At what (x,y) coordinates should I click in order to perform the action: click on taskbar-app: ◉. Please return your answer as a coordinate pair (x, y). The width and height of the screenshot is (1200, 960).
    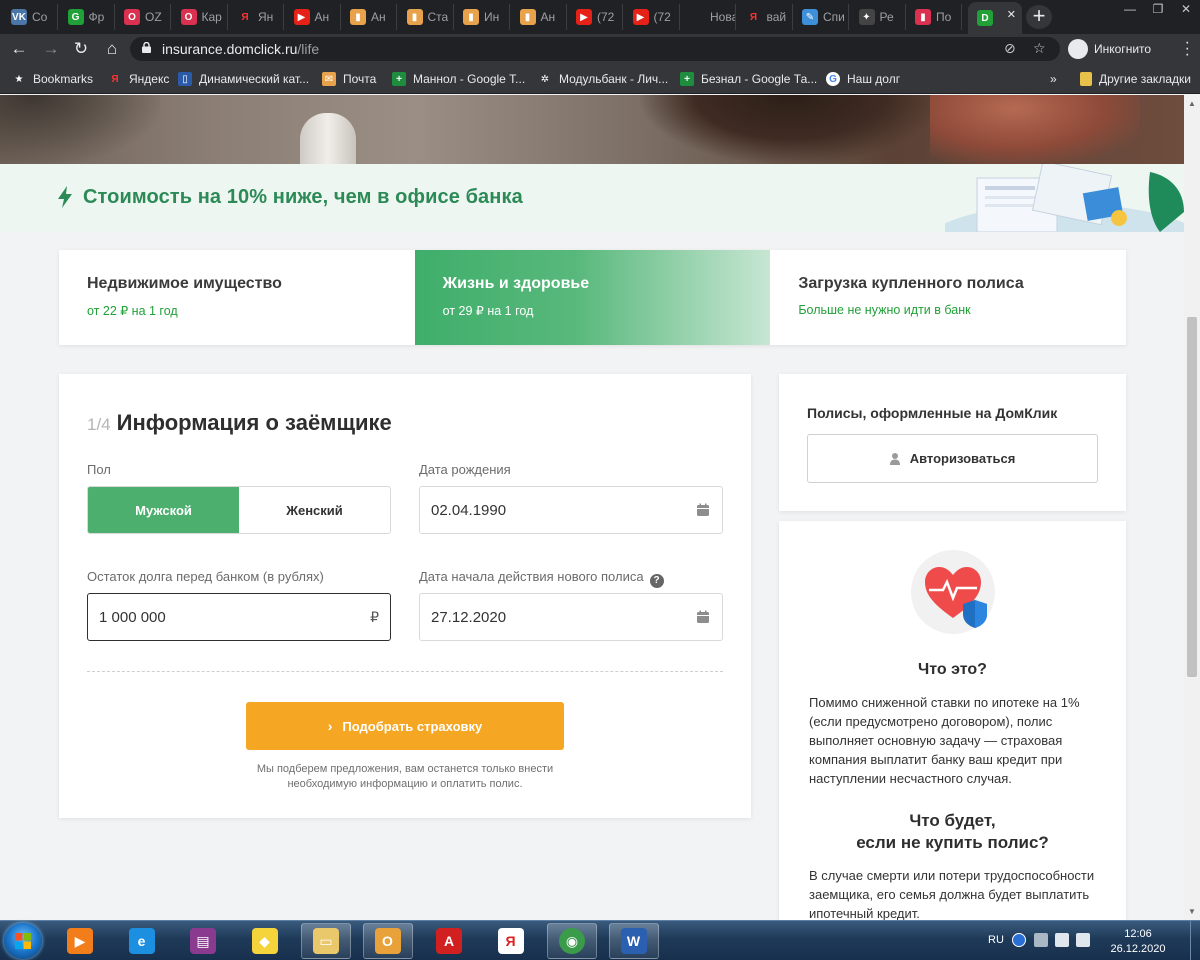
    Looking at the image, I should click on (572, 941).